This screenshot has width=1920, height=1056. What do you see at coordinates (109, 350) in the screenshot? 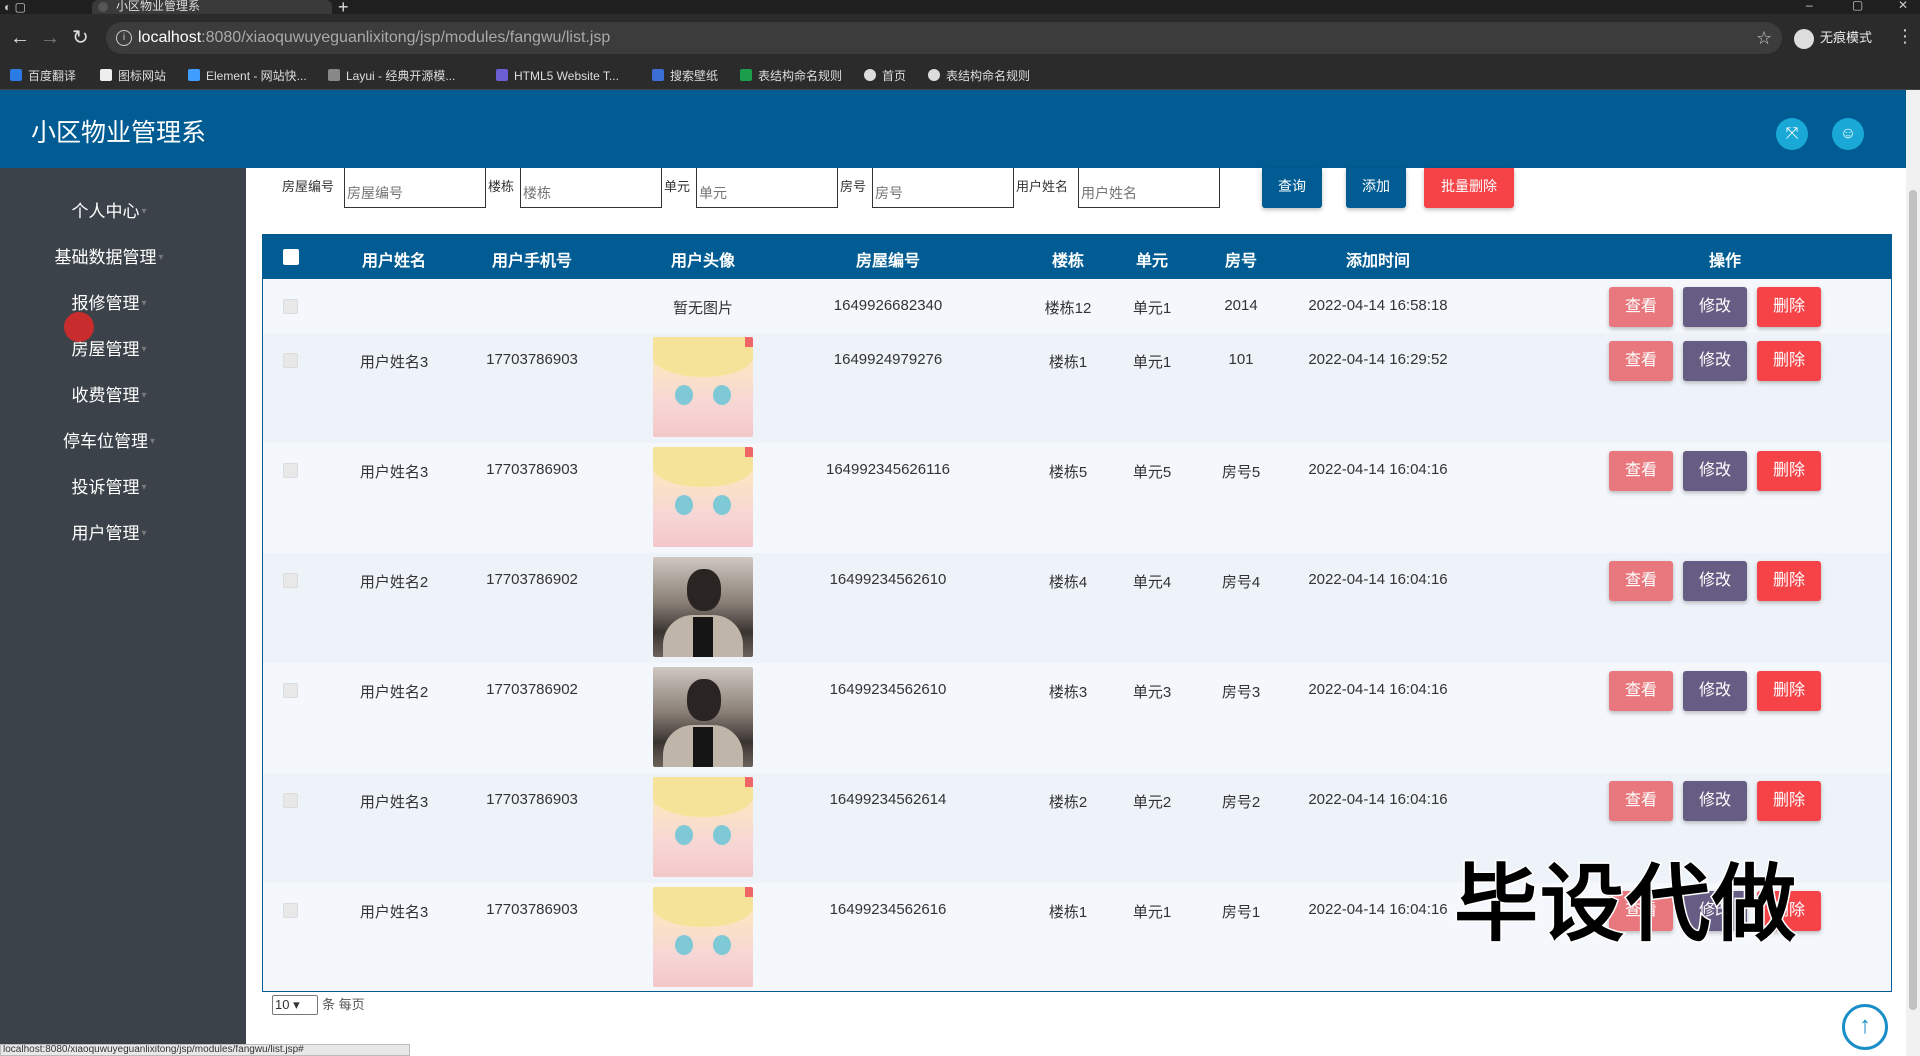
I see `sidebar-item-house: 房屋管理 ▾` at bounding box center [109, 350].